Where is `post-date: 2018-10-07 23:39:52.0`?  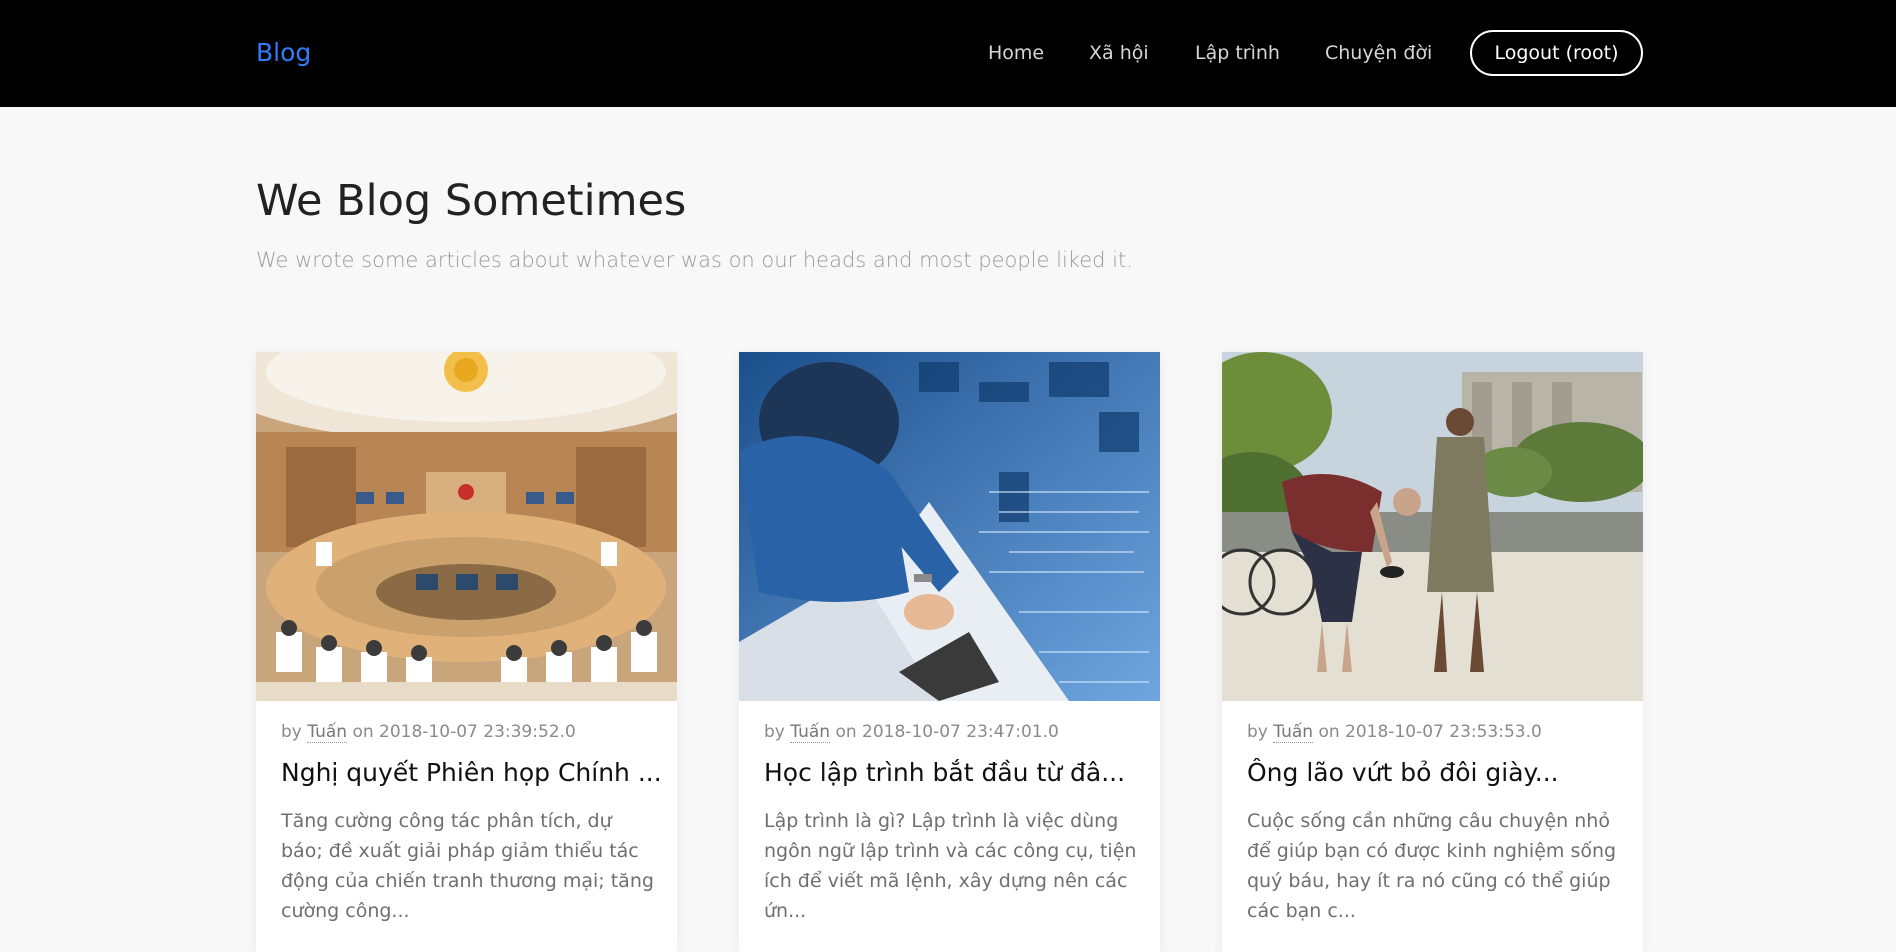
post-date: 2018-10-07 23:39:52.0 is located at coordinates (477, 732).